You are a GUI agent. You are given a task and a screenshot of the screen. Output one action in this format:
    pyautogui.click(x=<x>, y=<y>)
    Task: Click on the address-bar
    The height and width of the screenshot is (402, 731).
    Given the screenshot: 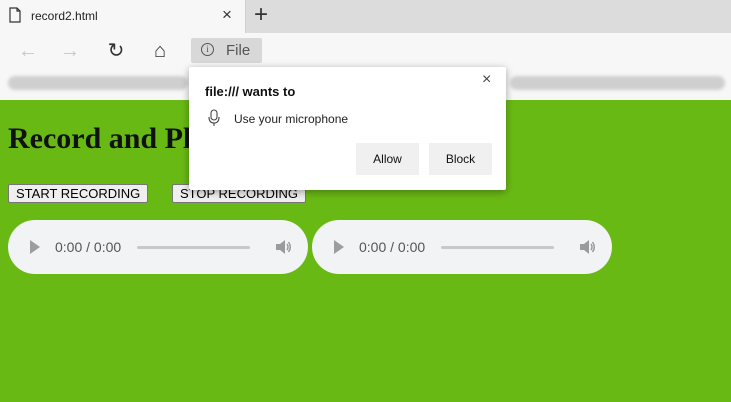 What is the action you would take?
    pyautogui.click(x=492, y=50)
    